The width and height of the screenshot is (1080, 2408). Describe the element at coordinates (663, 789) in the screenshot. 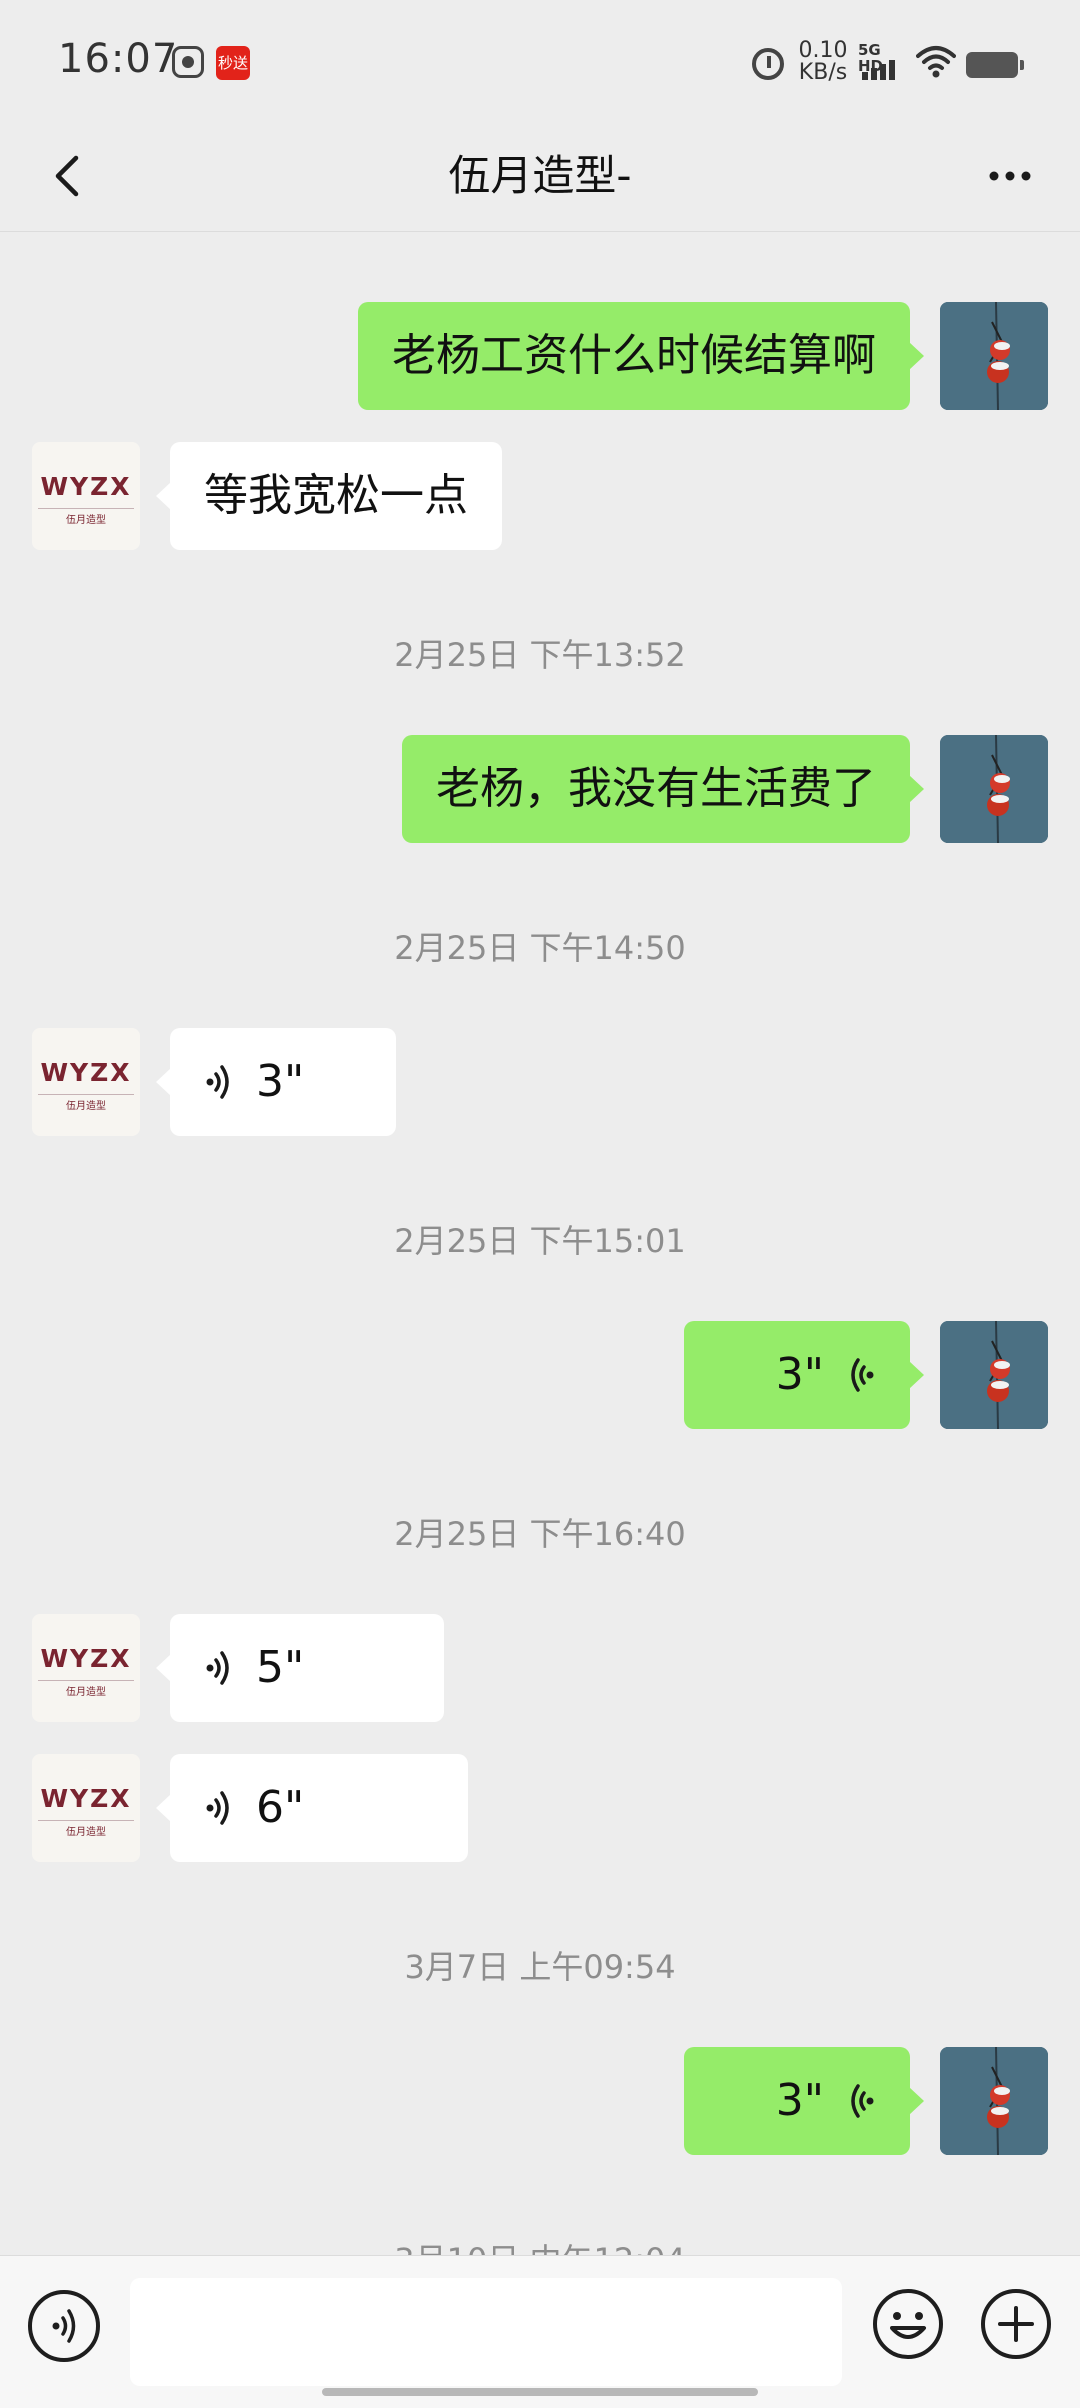

I see `outgoing-text-bubble: 老杨，我没有生活费了` at that location.